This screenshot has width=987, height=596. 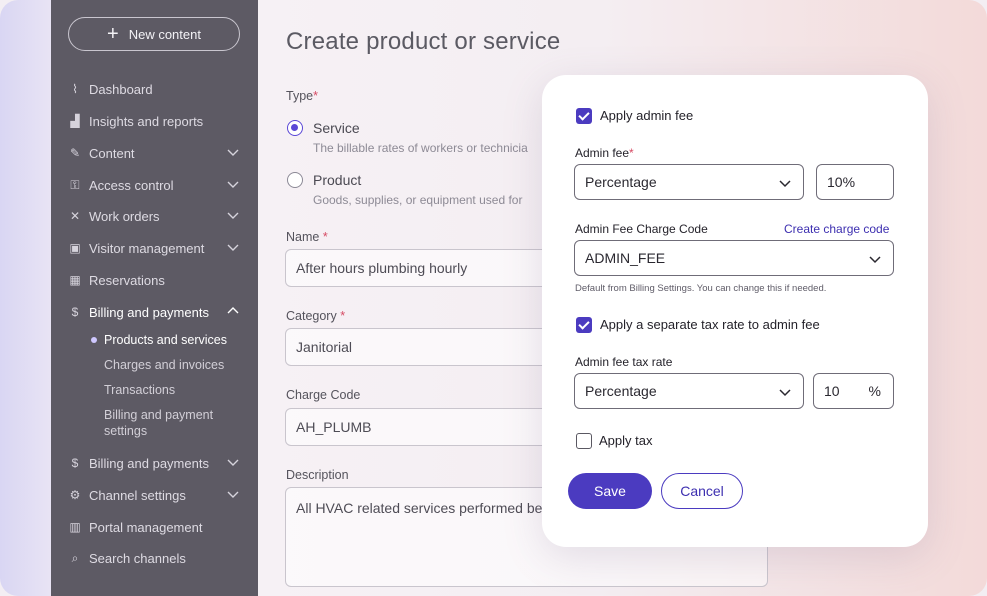 What do you see at coordinates (75, 216) in the screenshot?
I see `tools-icon: ✕` at bounding box center [75, 216].